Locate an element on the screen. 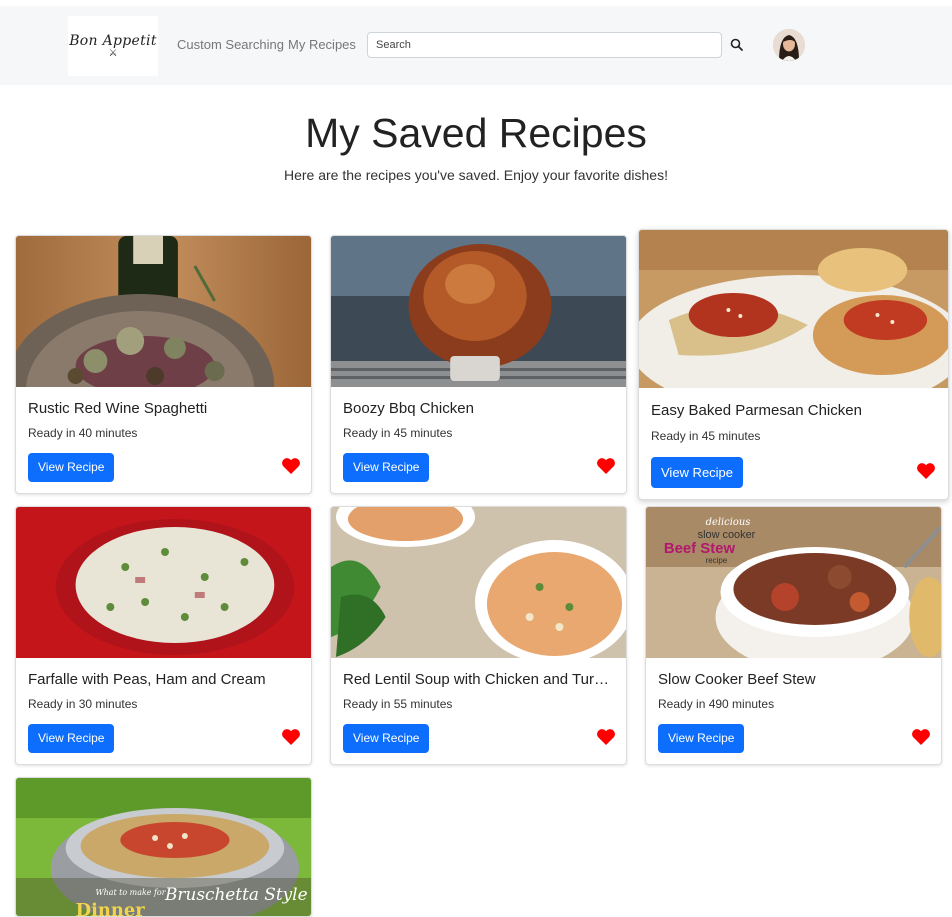 The height and width of the screenshot is (917, 952). search-input is located at coordinates (544, 45).